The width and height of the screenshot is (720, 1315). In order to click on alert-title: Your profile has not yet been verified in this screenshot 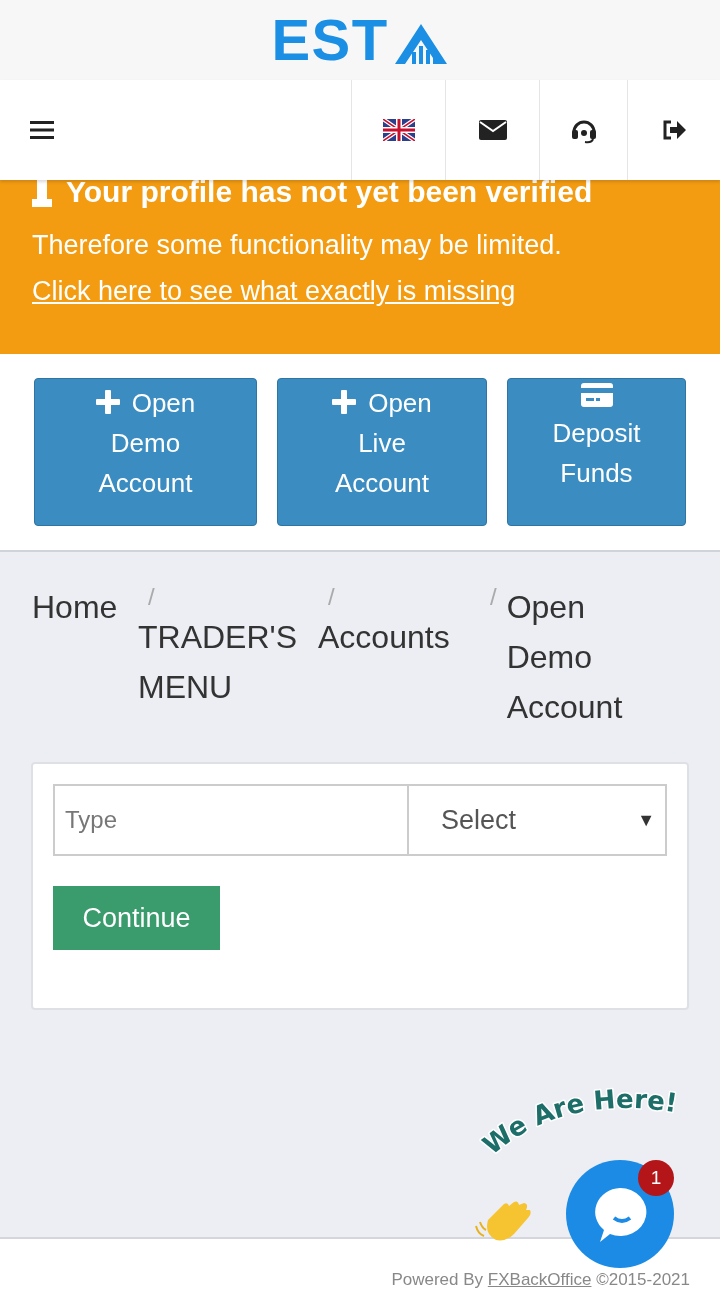, I will do `click(329, 193)`.